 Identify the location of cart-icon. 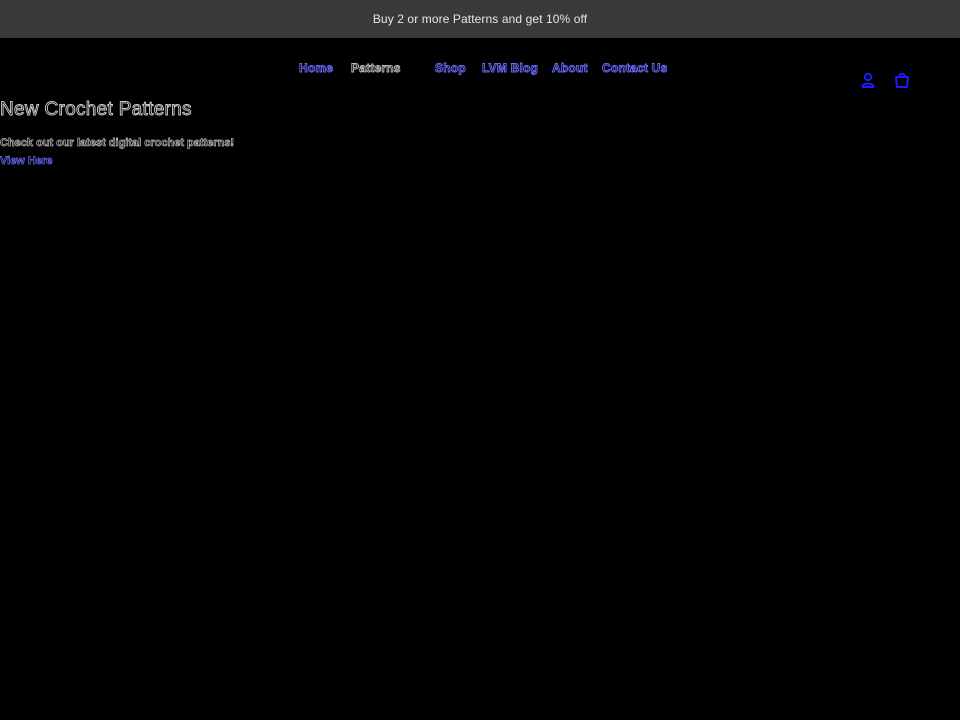
(902, 80).